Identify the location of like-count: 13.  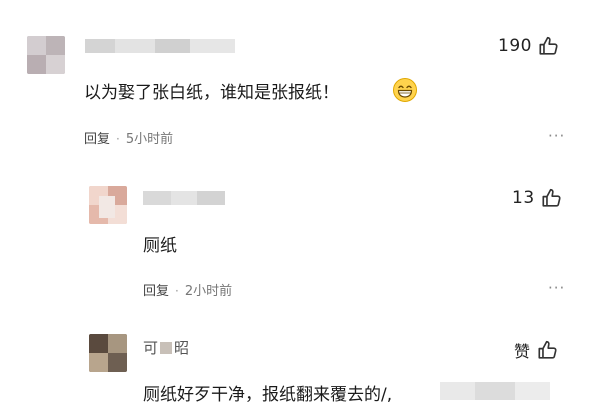
(523, 198).